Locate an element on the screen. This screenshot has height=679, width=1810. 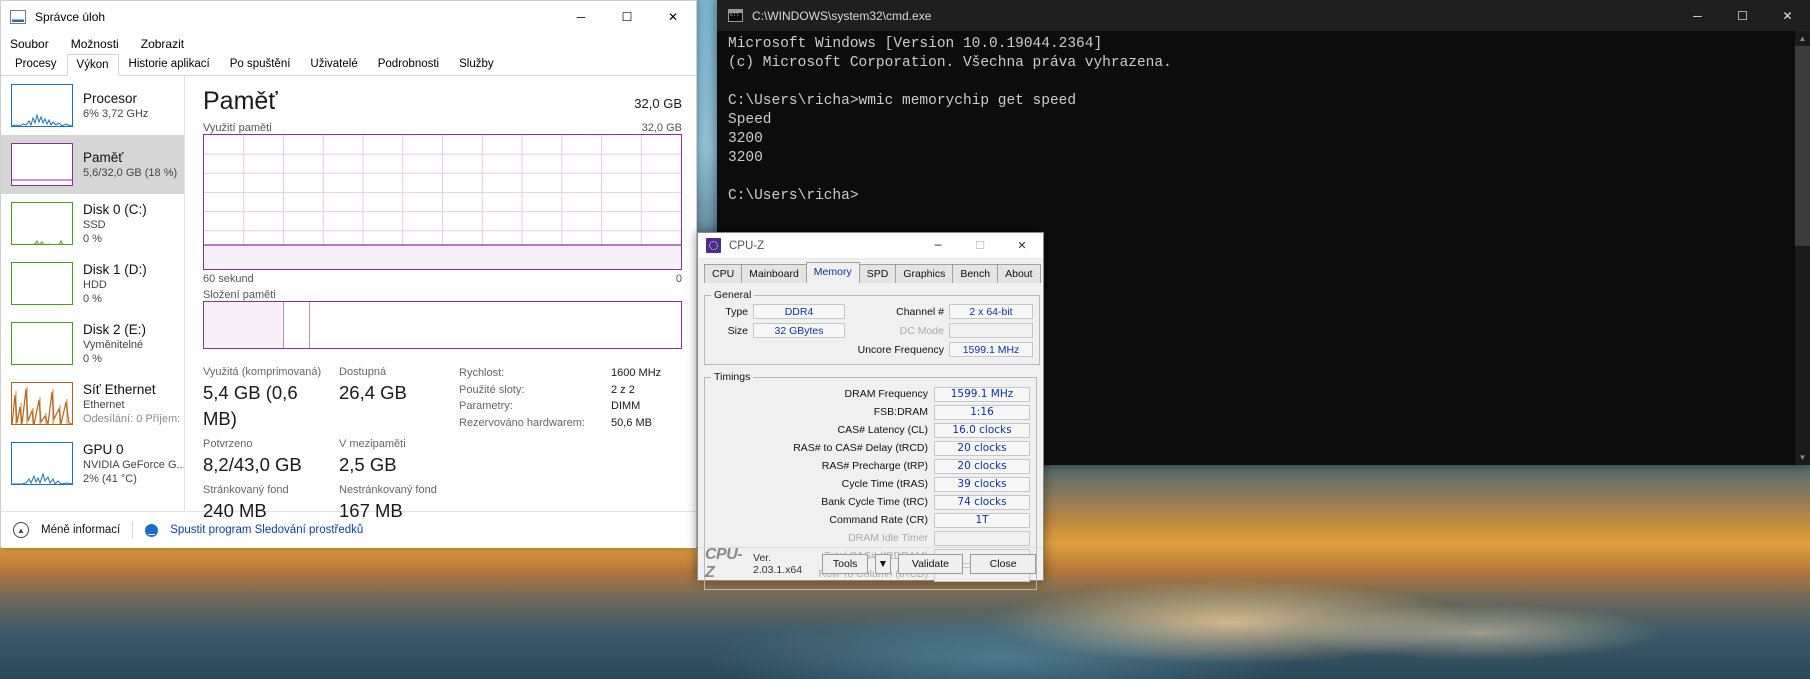
cpuz-tab-graphics: Graphics is located at coordinates (924, 273).